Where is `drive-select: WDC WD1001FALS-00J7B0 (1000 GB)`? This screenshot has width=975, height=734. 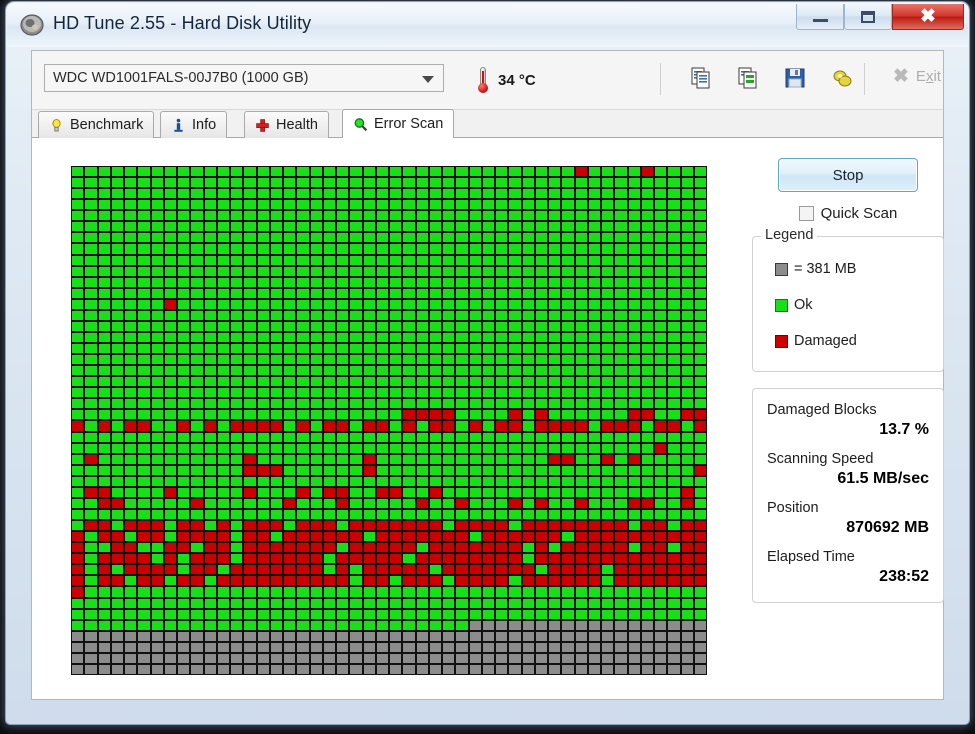 drive-select: WDC WD1001FALS-00J7B0 (1000 GB) is located at coordinates (244, 78).